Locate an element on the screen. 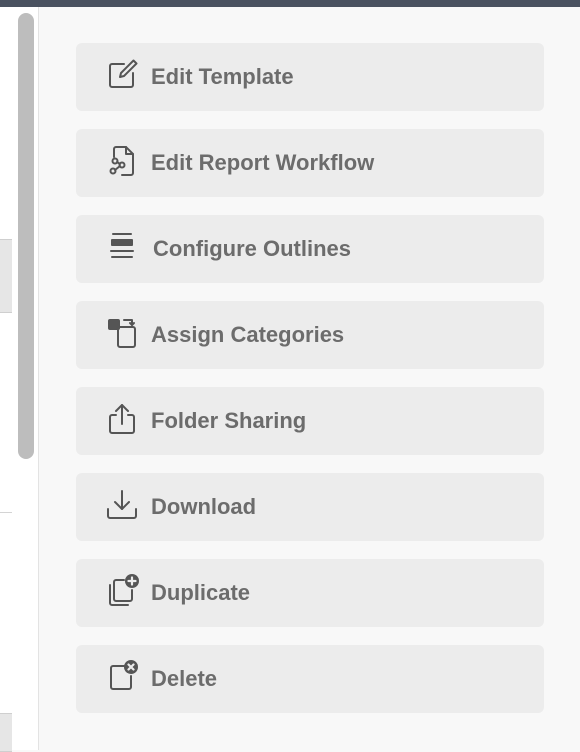 The height and width of the screenshot is (752, 580). duplicate-button: Duplicate is located at coordinates (310, 593).